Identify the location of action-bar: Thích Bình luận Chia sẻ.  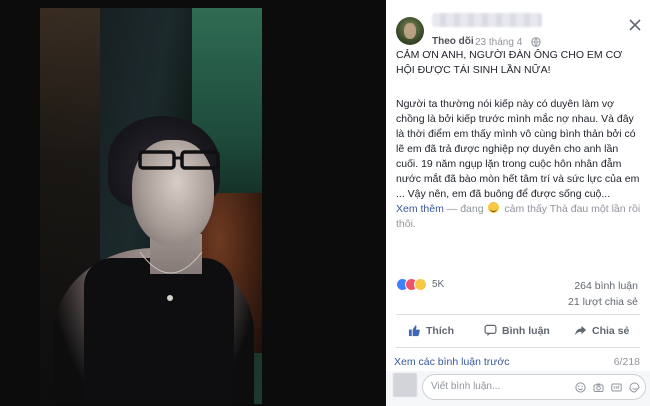
(518, 332).